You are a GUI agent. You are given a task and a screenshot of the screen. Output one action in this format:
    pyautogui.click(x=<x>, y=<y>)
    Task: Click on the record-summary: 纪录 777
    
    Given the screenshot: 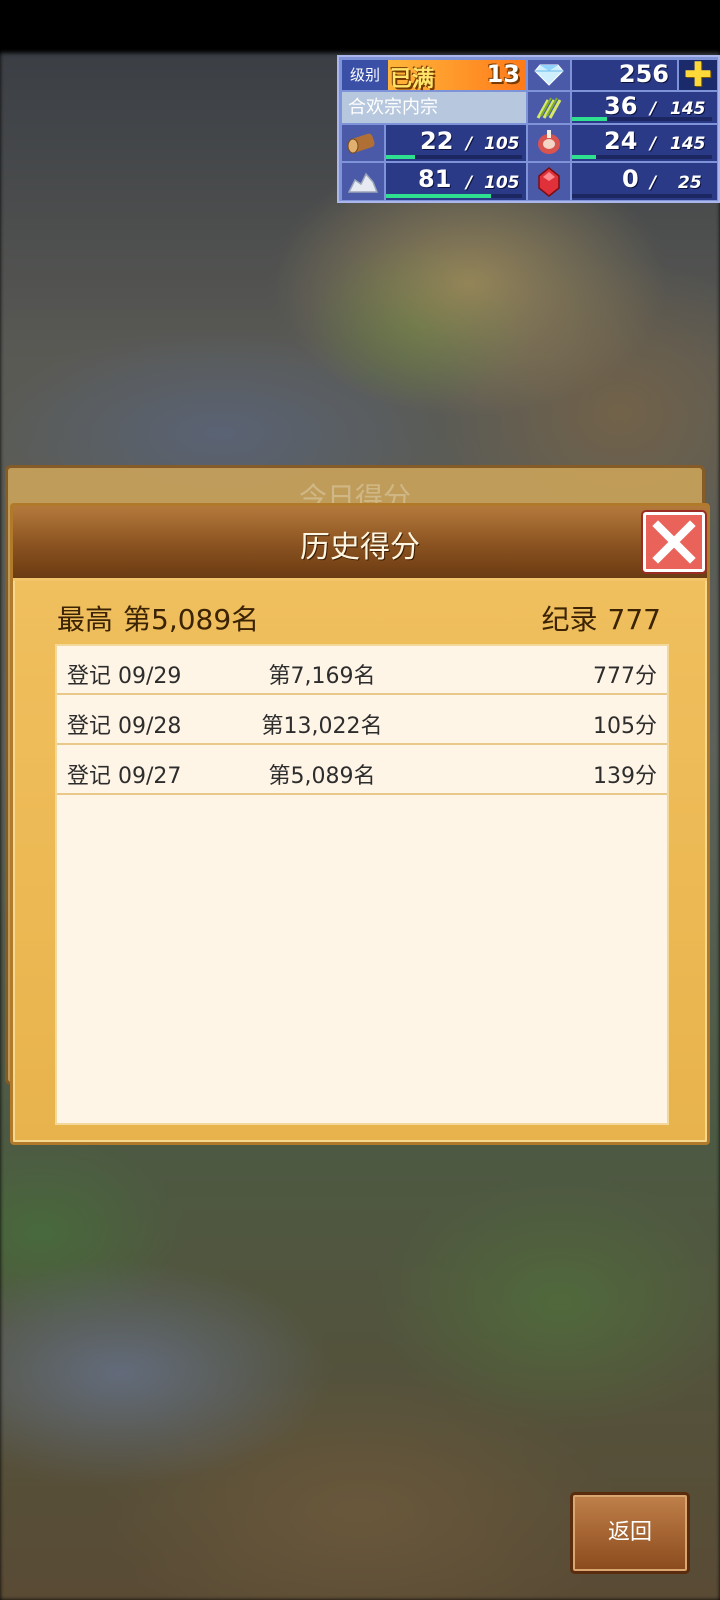 What is the action you would take?
    pyautogui.click(x=601, y=618)
    